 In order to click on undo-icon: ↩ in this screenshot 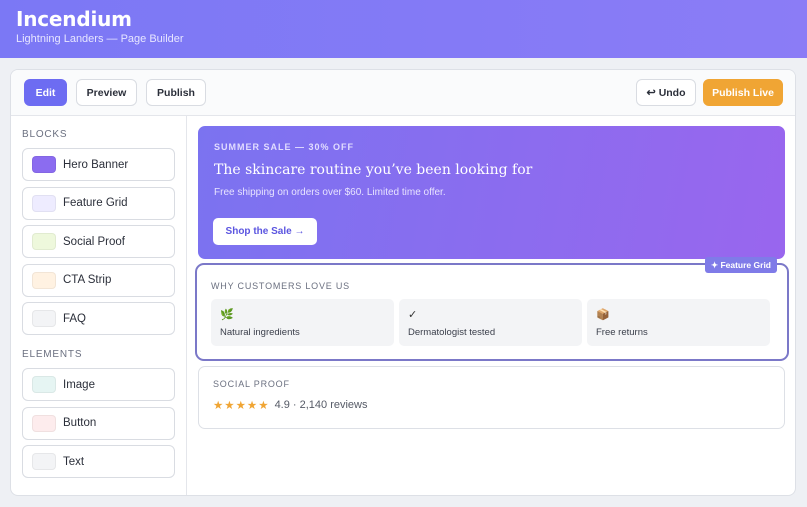, I will do `click(651, 93)`.